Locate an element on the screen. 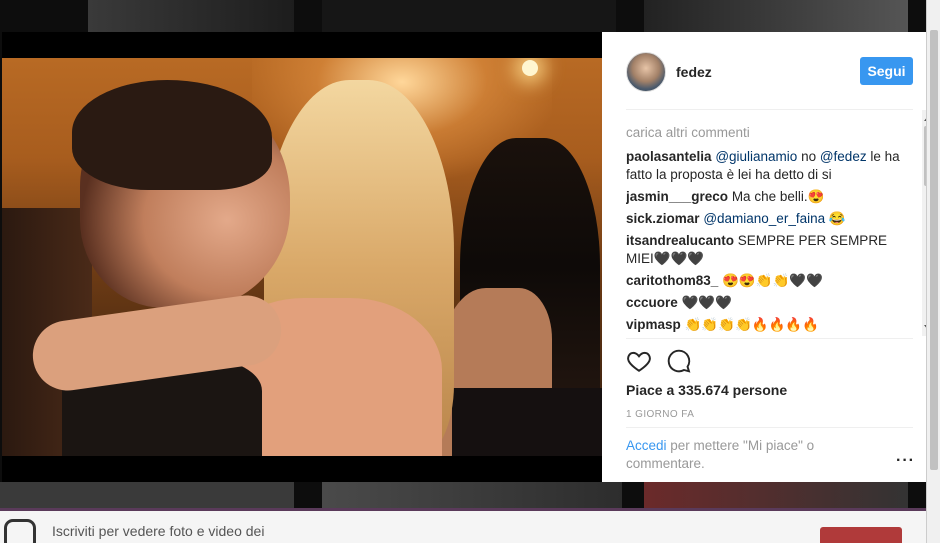 The image size is (940, 543). comment-username: cccuore is located at coordinates (652, 302).